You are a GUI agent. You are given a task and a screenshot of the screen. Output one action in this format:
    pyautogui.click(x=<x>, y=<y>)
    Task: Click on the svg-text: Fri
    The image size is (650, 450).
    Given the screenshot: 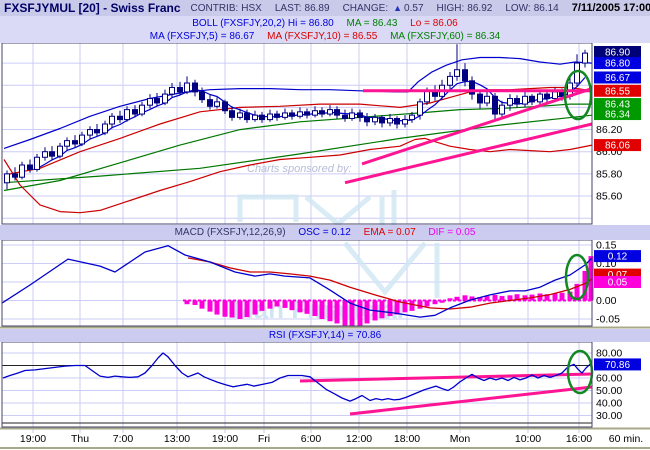 What is the action you would take?
    pyautogui.click(x=264, y=439)
    